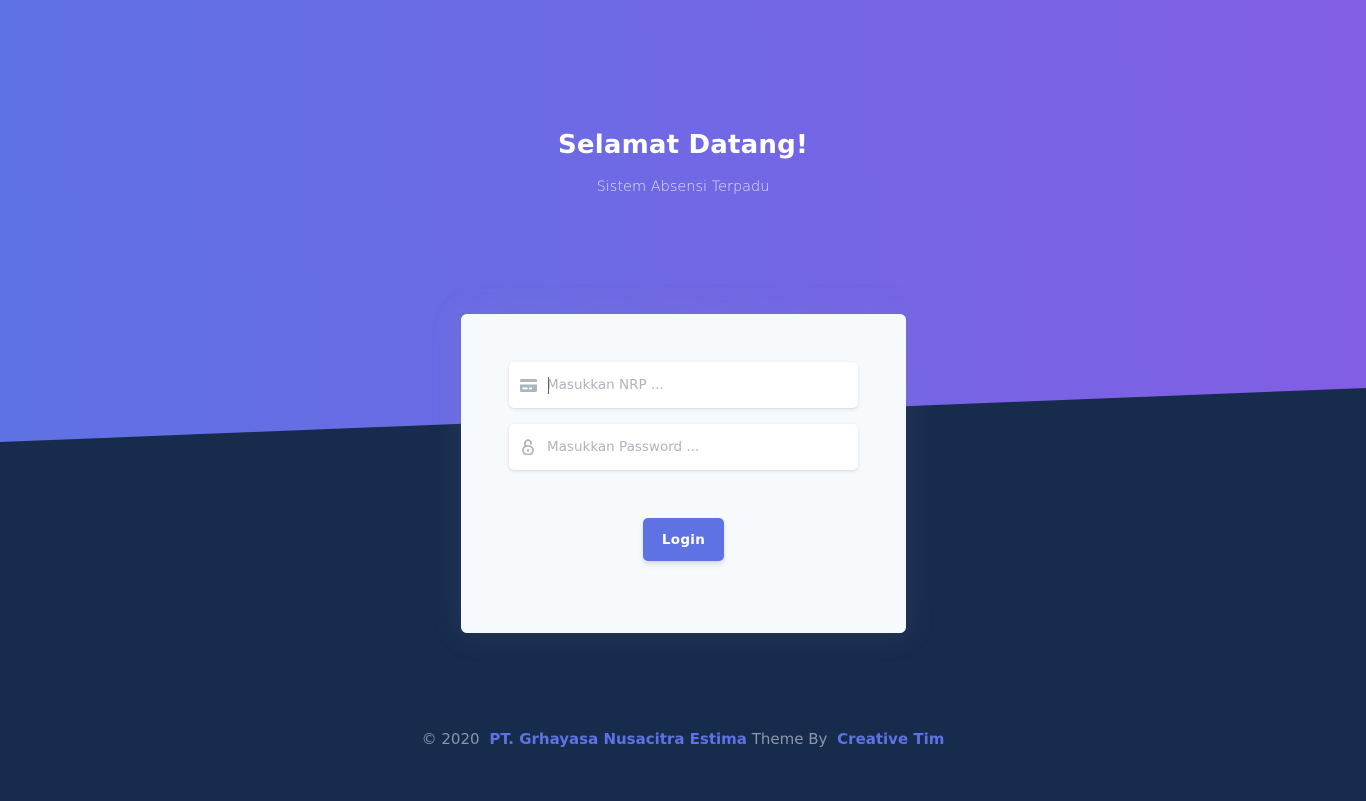 Image resolution: width=1366 pixels, height=801 pixels. Describe the element at coordinates (450, 739) in the screenshot. I see `footer-copyright: © 2020` at that location.